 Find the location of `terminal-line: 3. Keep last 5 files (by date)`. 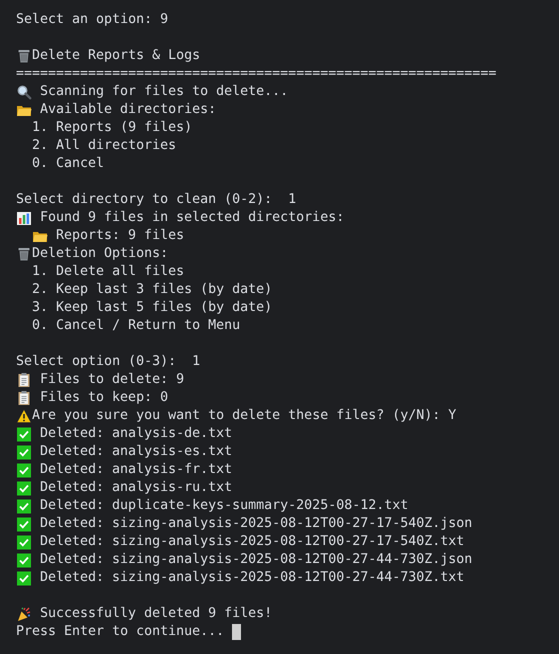

terminal-line: 3. Keep last 5 files (by date) is located at coordinates (151, 308).